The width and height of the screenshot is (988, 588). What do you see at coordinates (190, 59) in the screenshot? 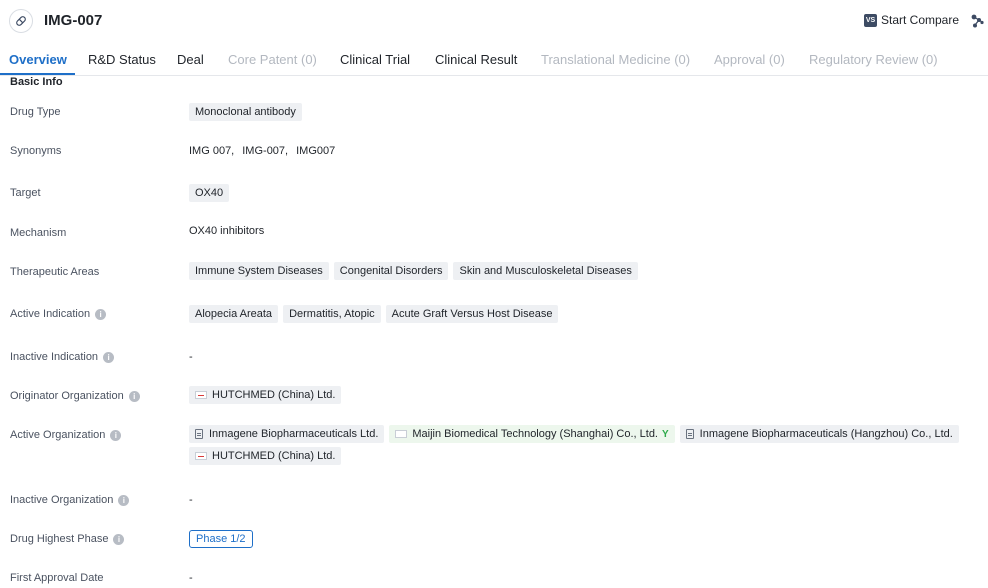
I see `tab-deal: Deal` at bounding box center [190, 59].